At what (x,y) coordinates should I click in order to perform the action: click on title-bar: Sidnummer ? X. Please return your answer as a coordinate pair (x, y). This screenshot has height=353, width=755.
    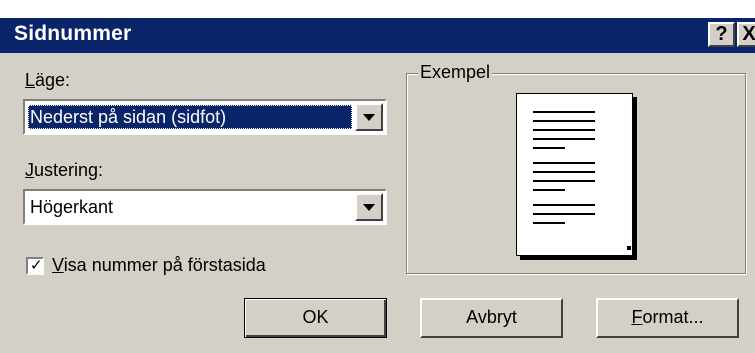
    Looking at the image, I should click on (377, 35).